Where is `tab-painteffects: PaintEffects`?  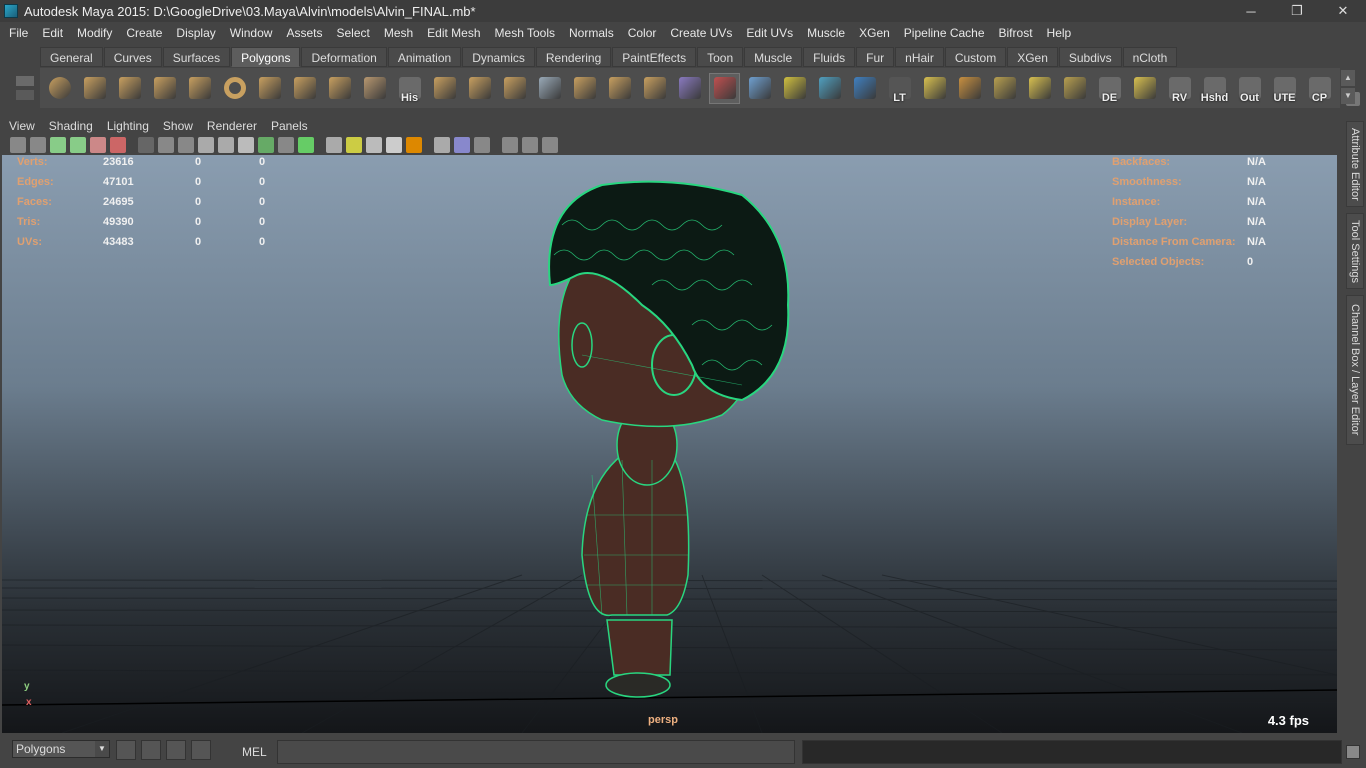
tab-painteffects: PaintEffects is located at coordinates (654, 57).